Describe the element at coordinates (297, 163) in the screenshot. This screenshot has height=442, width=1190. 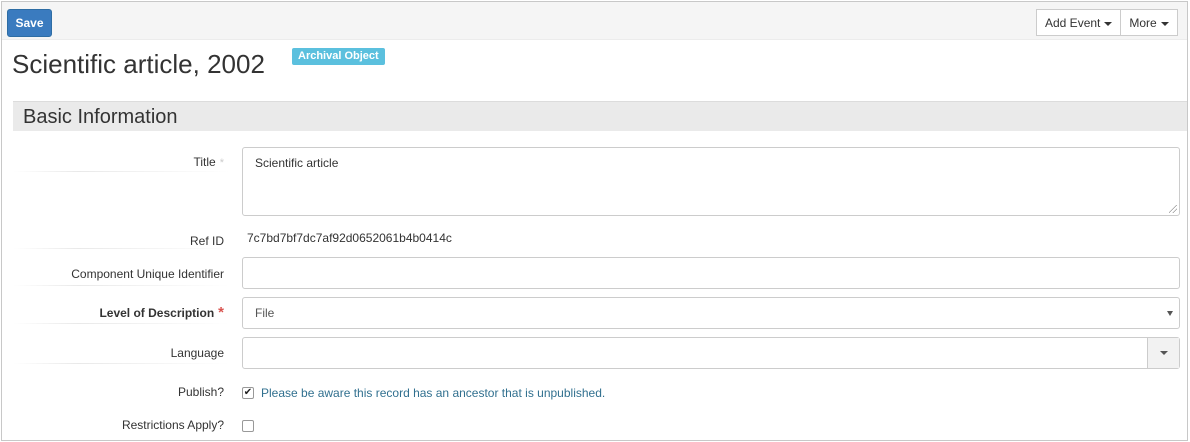
I see `title-value: Scientific article` at that location.